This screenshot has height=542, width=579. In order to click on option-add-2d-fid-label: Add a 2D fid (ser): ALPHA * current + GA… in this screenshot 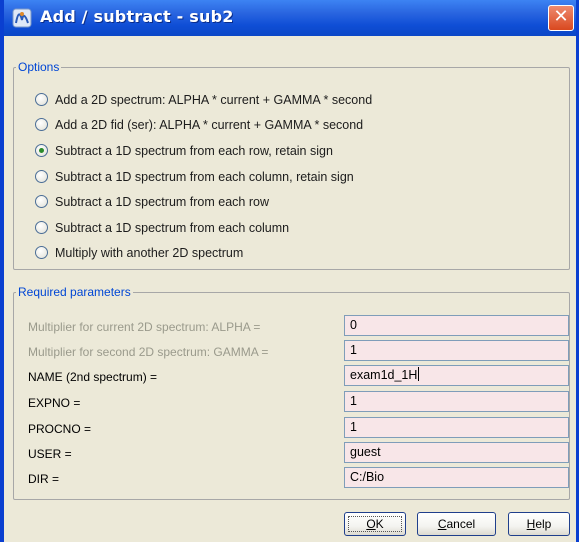, I will do `click(209, 125)`.